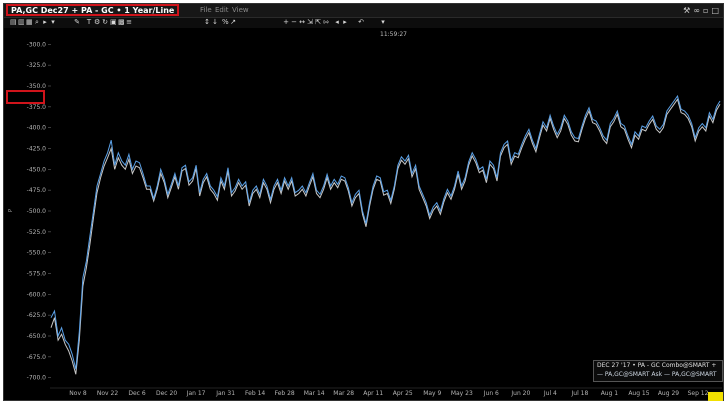 The width and height of the screenshot is (725, 402). What do you see at coordinates (107, 393) in the screenshot?
I see `x-tick-label: Nov 22` at bounding box center [107, 393].